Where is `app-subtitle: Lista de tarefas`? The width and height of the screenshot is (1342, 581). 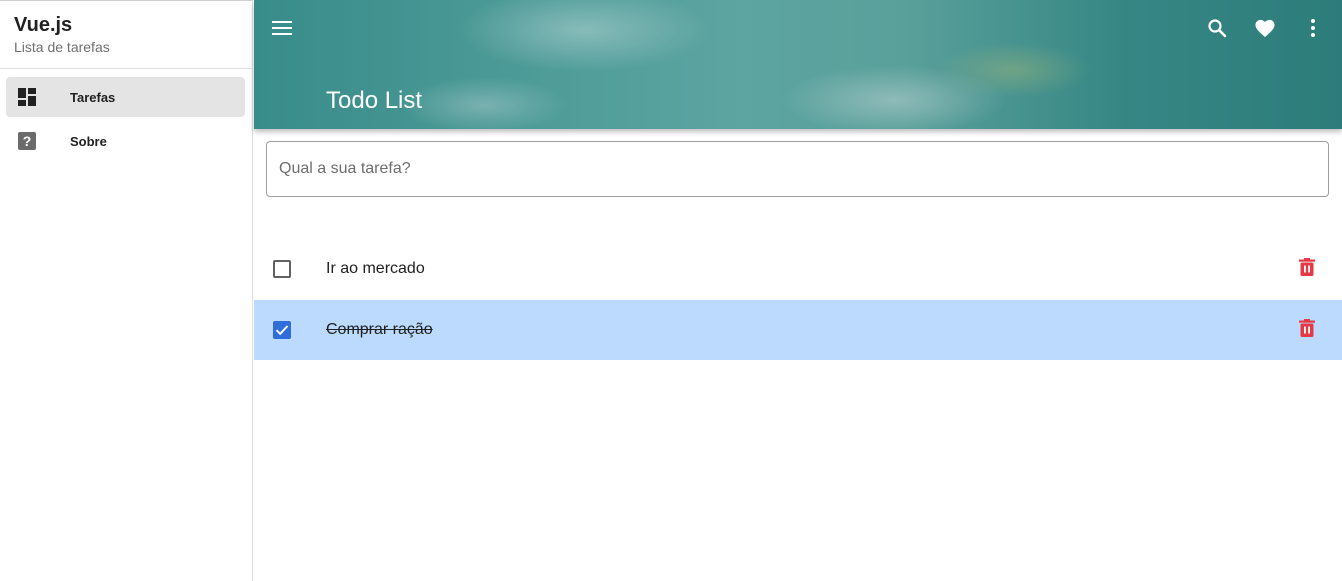
app-subtitle: Lista de tarefas is located at coordinates (62, 47).